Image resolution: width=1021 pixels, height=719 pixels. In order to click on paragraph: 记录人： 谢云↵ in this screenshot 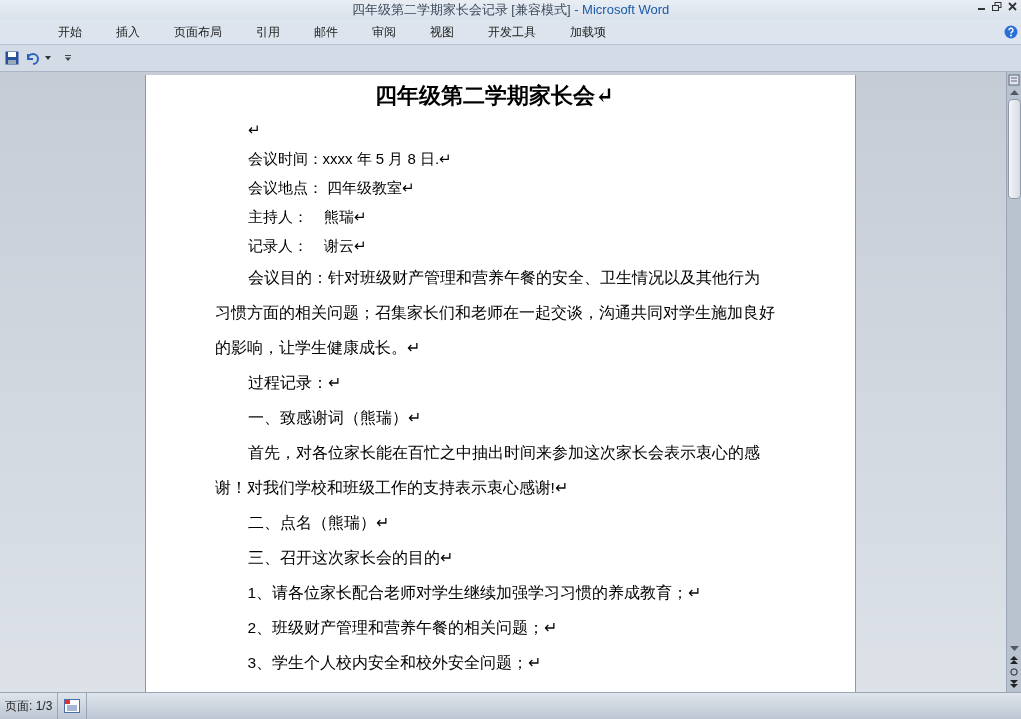, I will do `click(307, 246)`.